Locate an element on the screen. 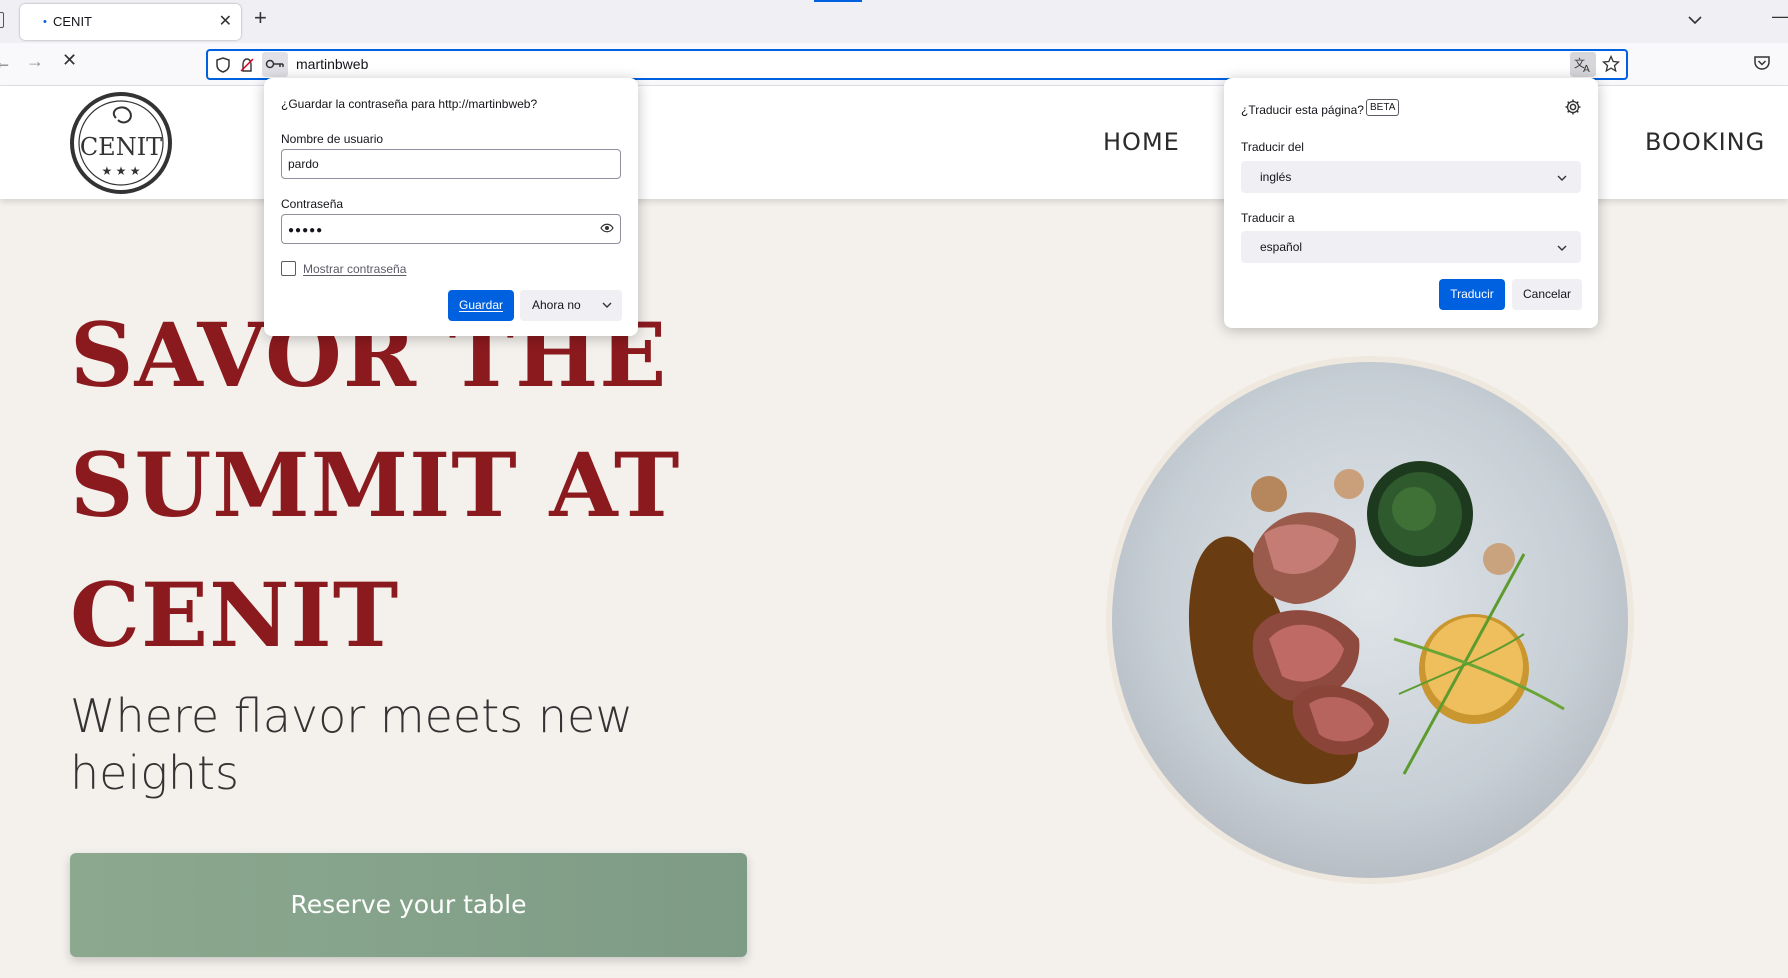  translate-icon: 文A is located at coordinates (1583, 64).